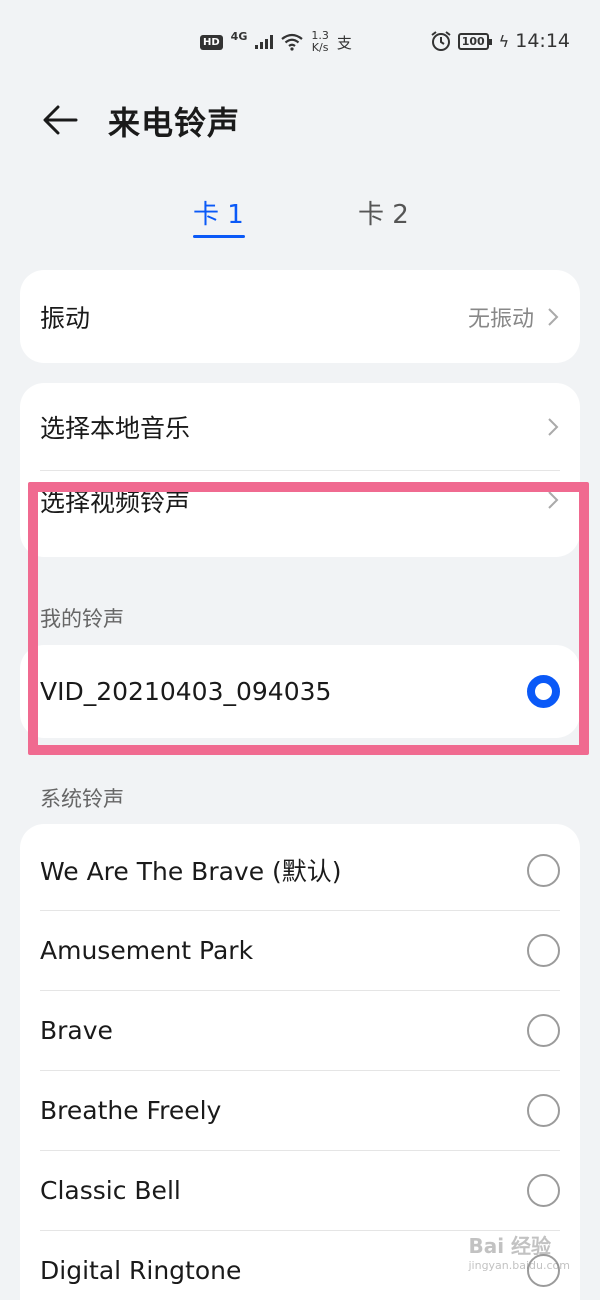 The height and width of the screenshot is (1300, 600). What do you see at coordinates (543, 691) in the screenshot?
I see `radio-selected` at bounding box center [543, 691].